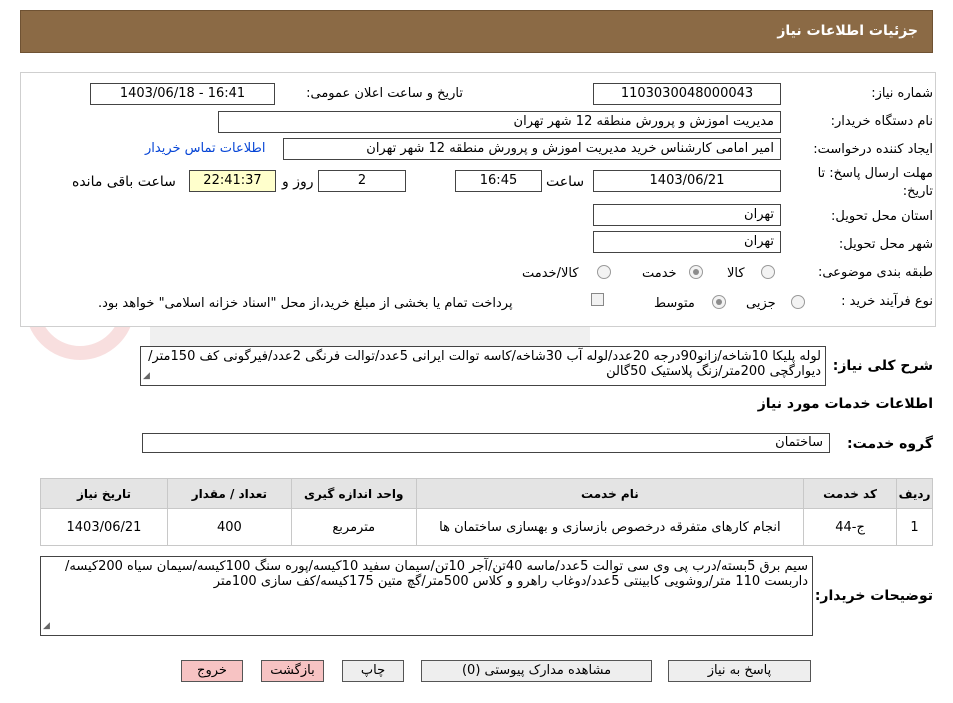 The height and width of the screenshot is (703, 953). I want to click on col-header-unit: واحد اندازه گیری, so click(353, 493).